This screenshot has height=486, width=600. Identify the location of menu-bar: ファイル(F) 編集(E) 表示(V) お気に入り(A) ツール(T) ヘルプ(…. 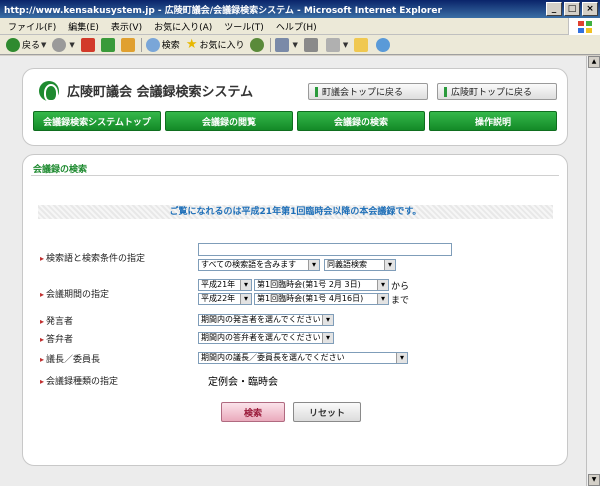
(300, 26).